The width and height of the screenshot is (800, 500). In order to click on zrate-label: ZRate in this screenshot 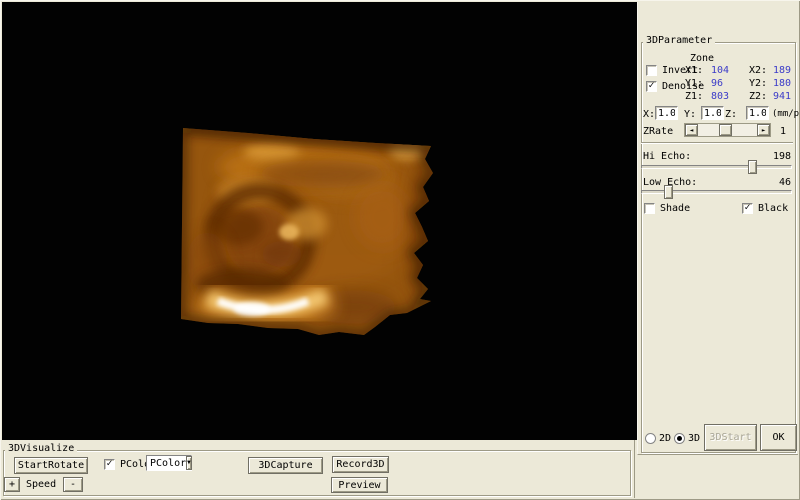, I will do `click(658, 131)`.